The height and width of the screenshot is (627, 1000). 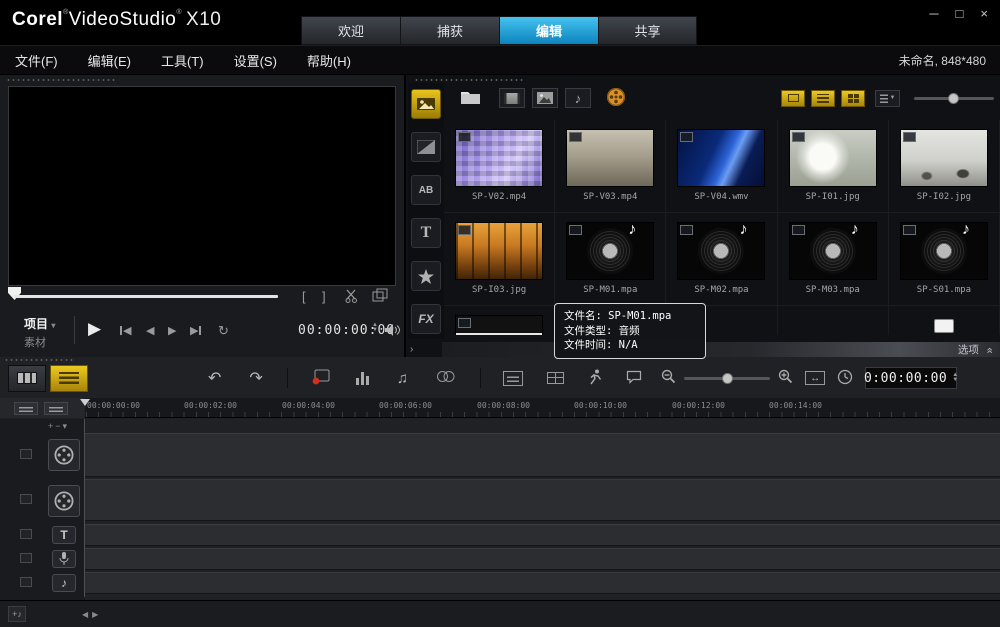 I want to click on music-track-button: ♪, so click(x=64, y=583).